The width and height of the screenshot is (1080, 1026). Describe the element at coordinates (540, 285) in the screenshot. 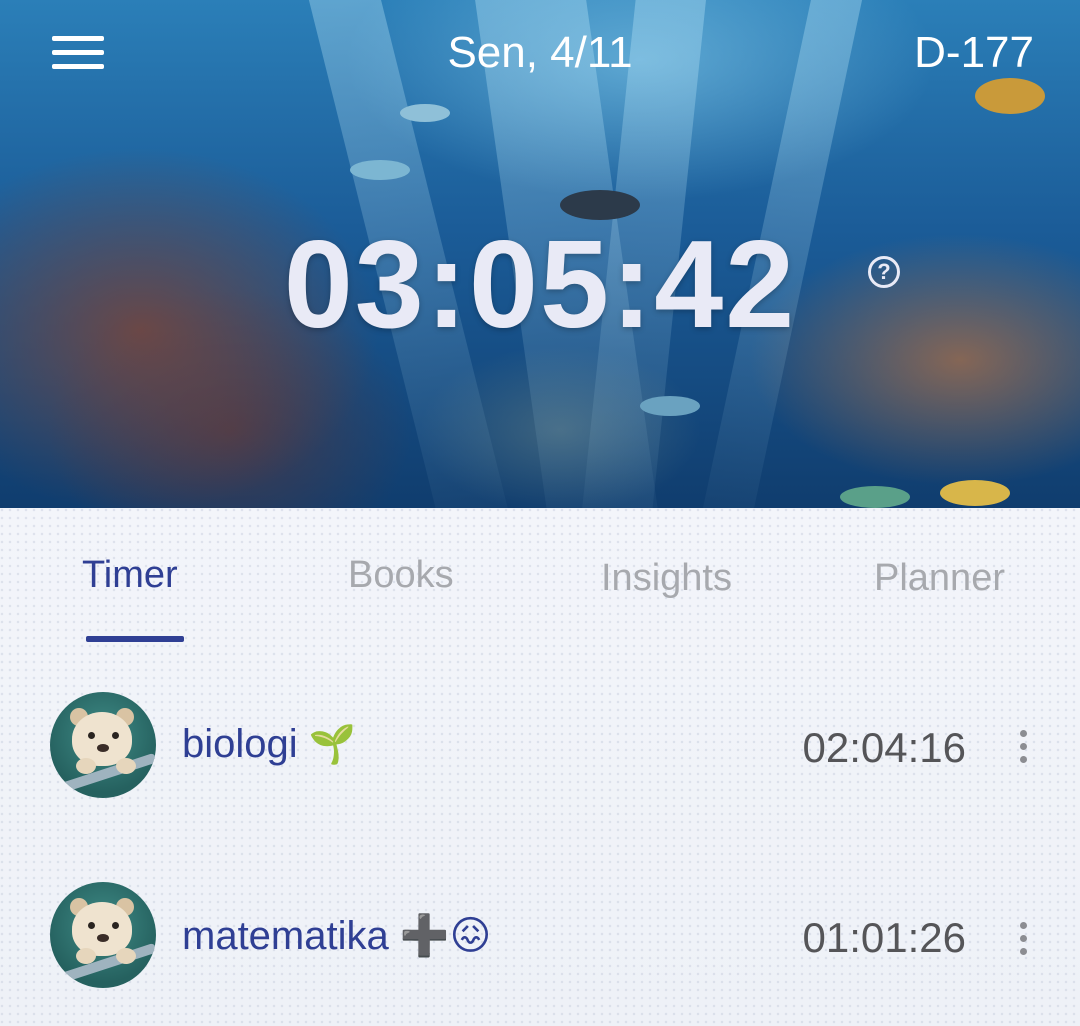

I see `total-study-timer: 03:05:42` at that location.